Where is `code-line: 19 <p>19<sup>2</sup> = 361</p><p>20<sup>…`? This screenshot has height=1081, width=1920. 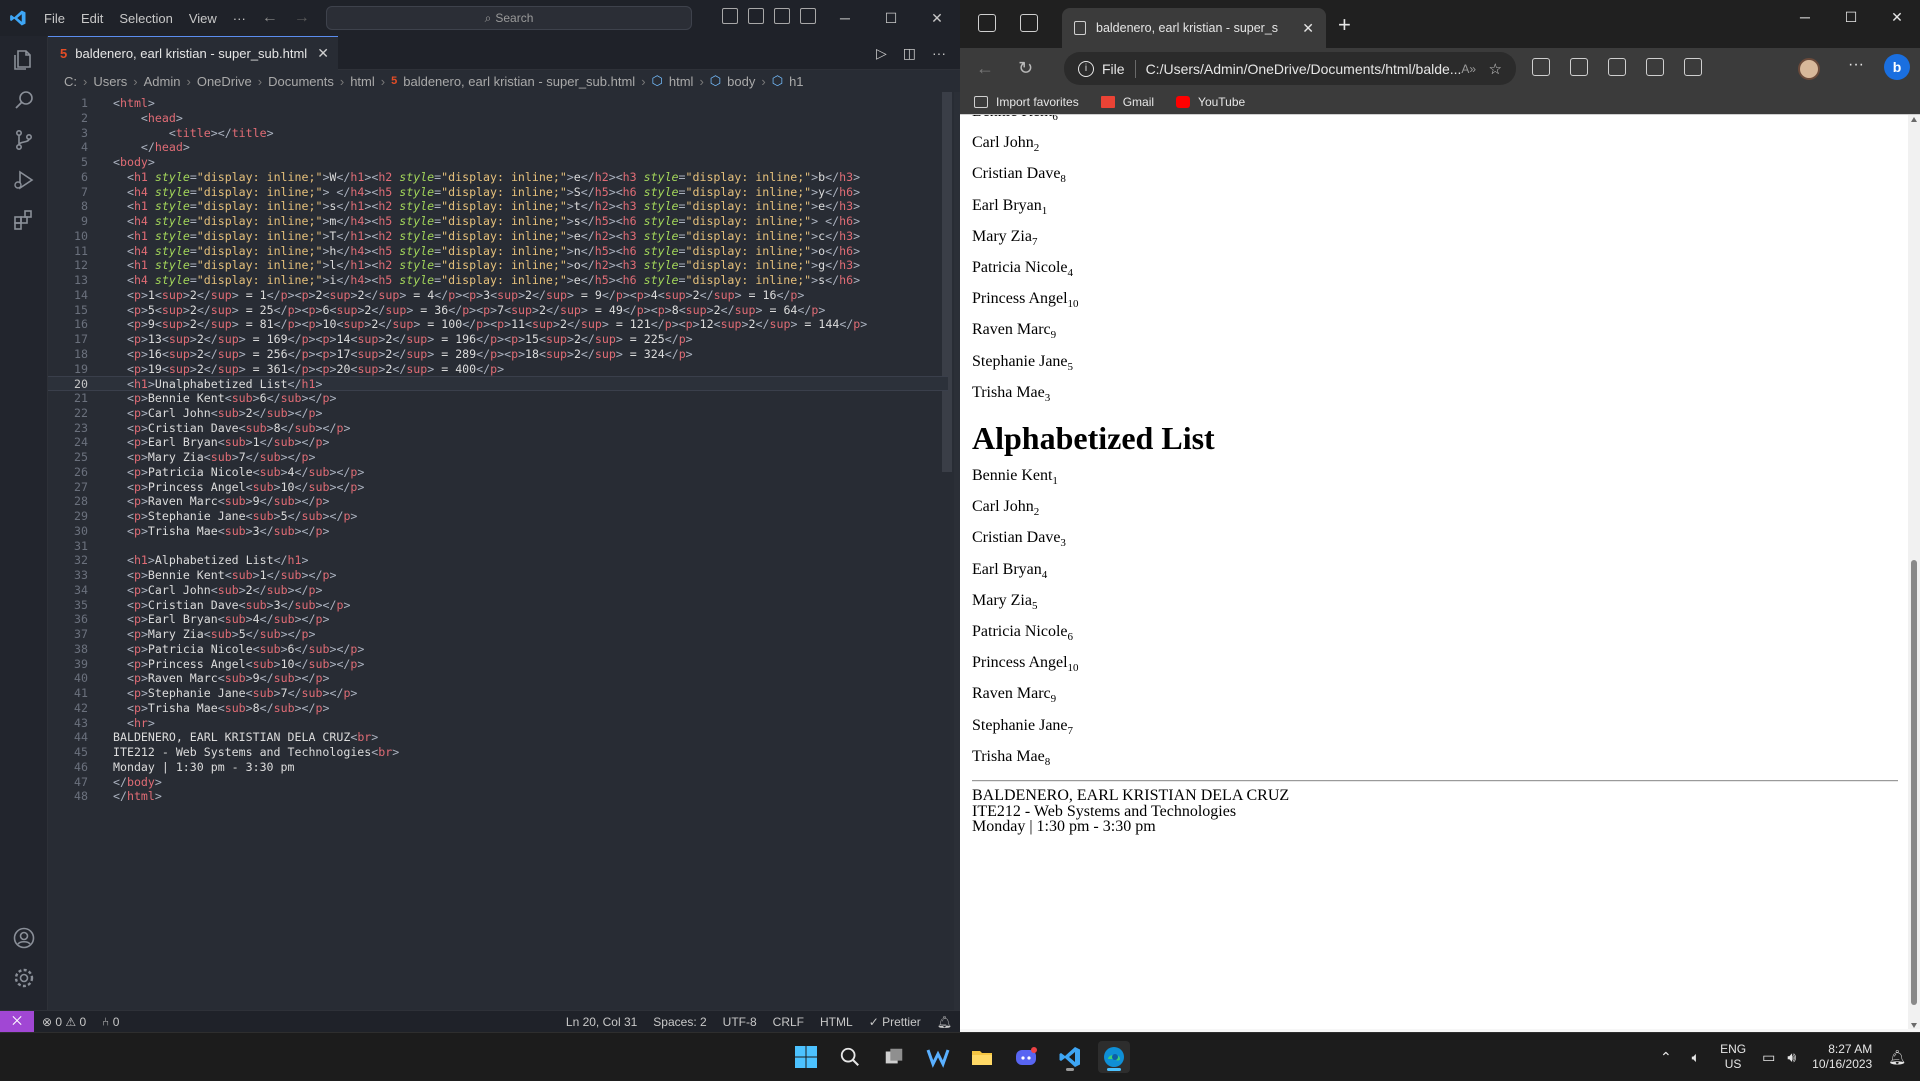
code-line: 19 <p>19<sup>2</sup> = 361</p><p>20<sup>… is located at coordinates (498, 369).